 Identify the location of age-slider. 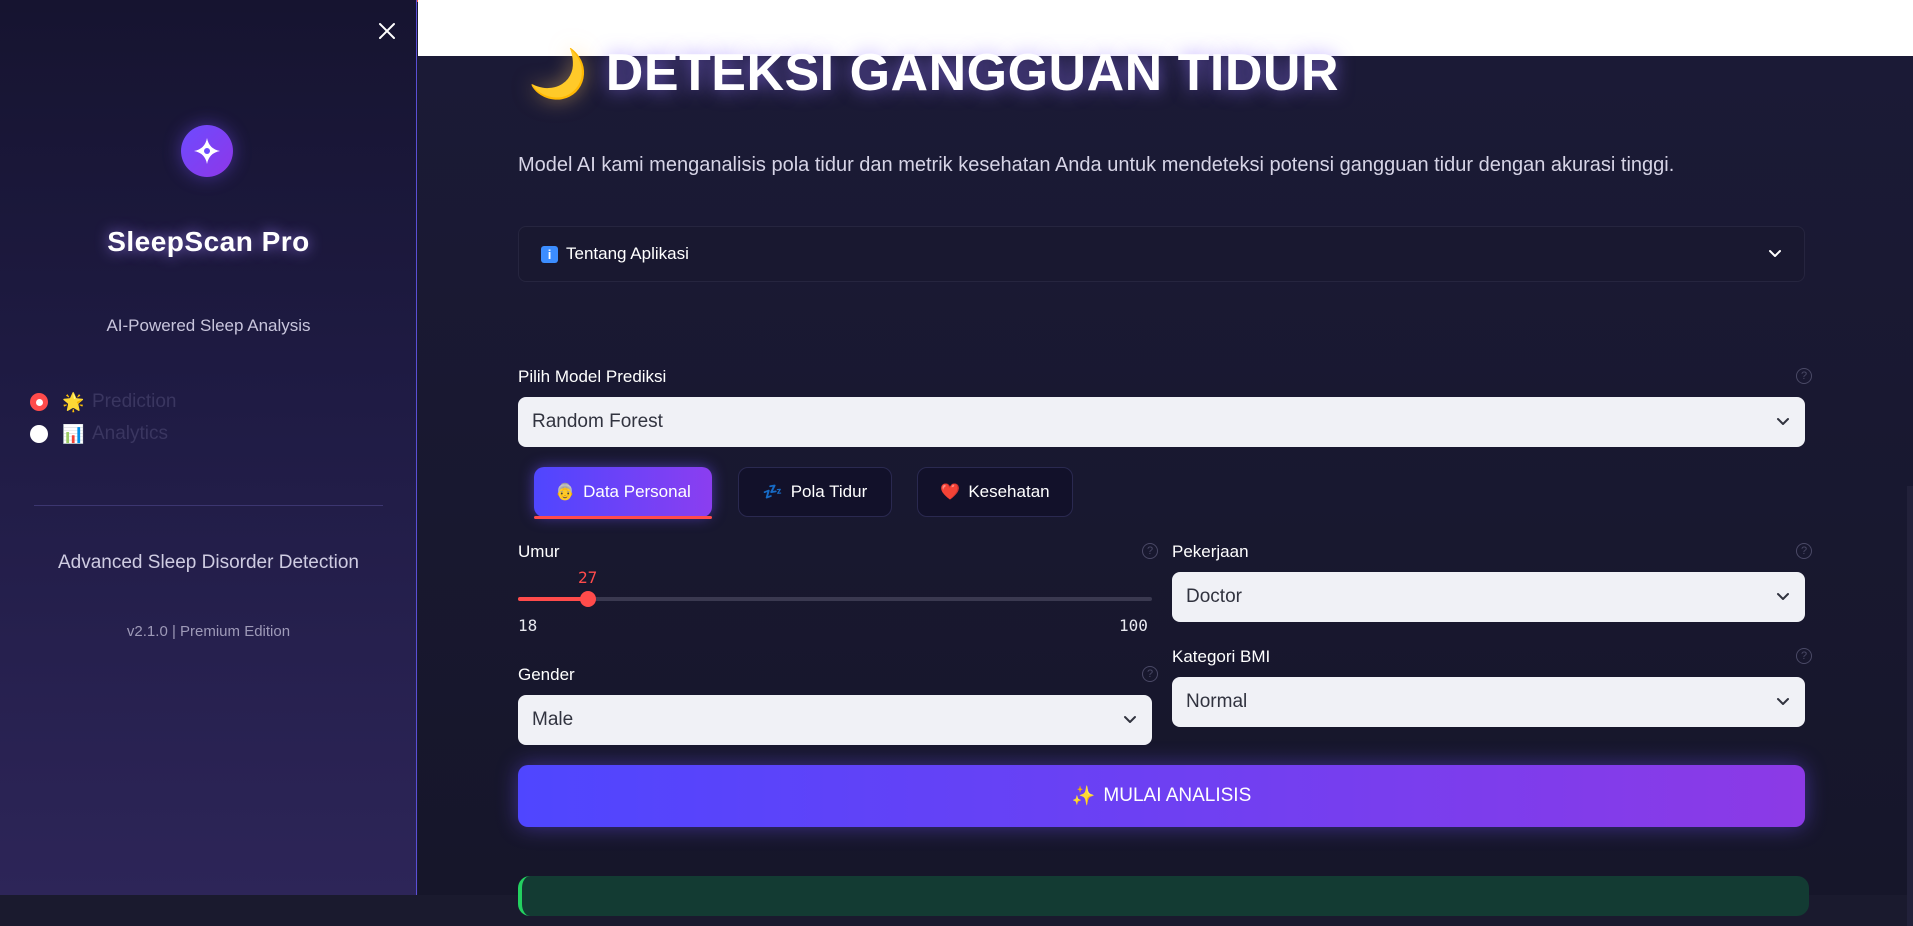
(835, 599).